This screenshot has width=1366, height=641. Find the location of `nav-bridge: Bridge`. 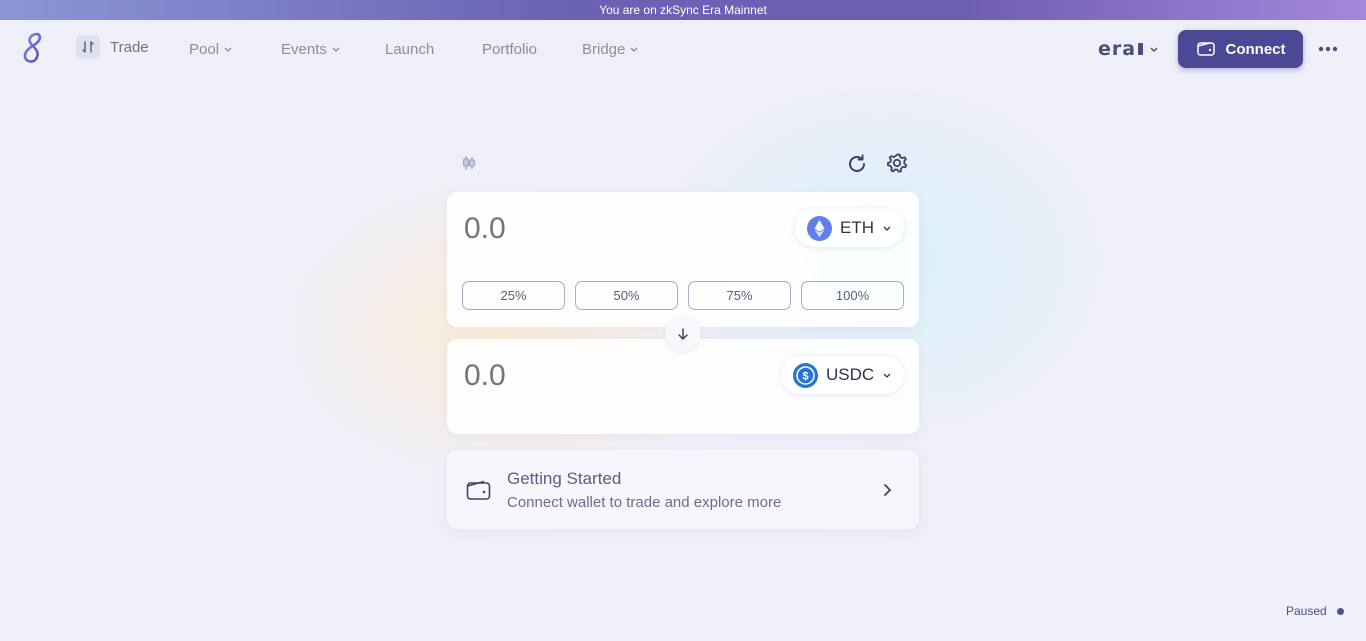

nav-bridge: Bridge is located at coordinates (610, 49).